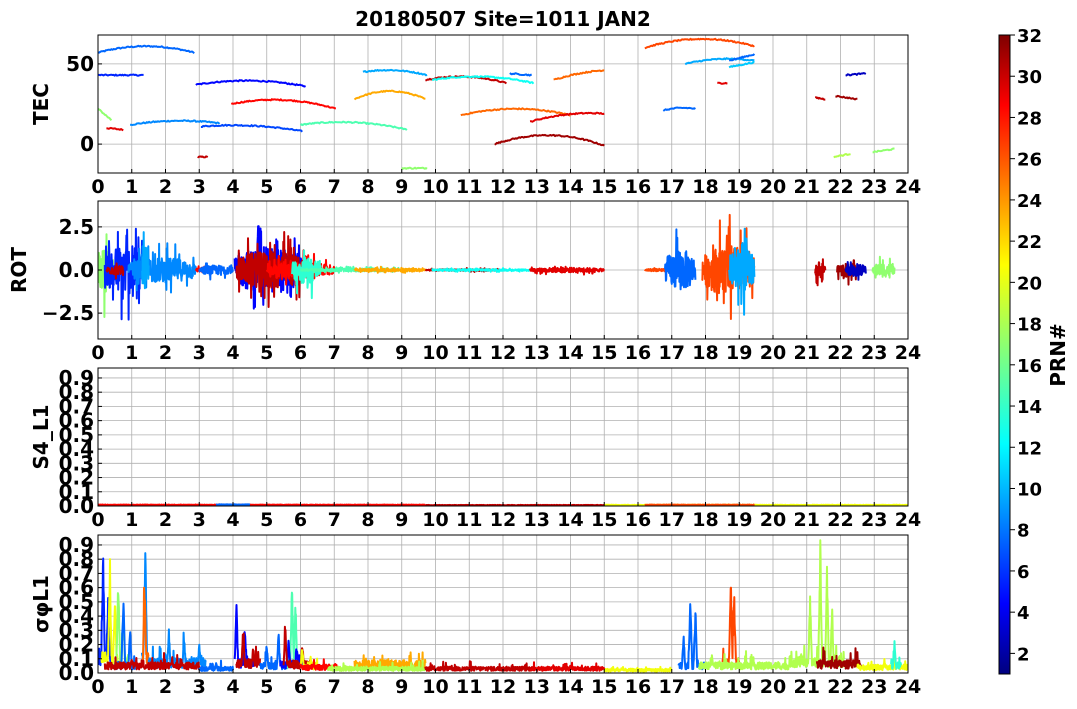 The width and height of the screenshot is (1077, 709). What do you see at coordinates (1023, 531) in the screenshot?
I see `colorbar-tick-label: 8` at bounding box center [1023, 531].